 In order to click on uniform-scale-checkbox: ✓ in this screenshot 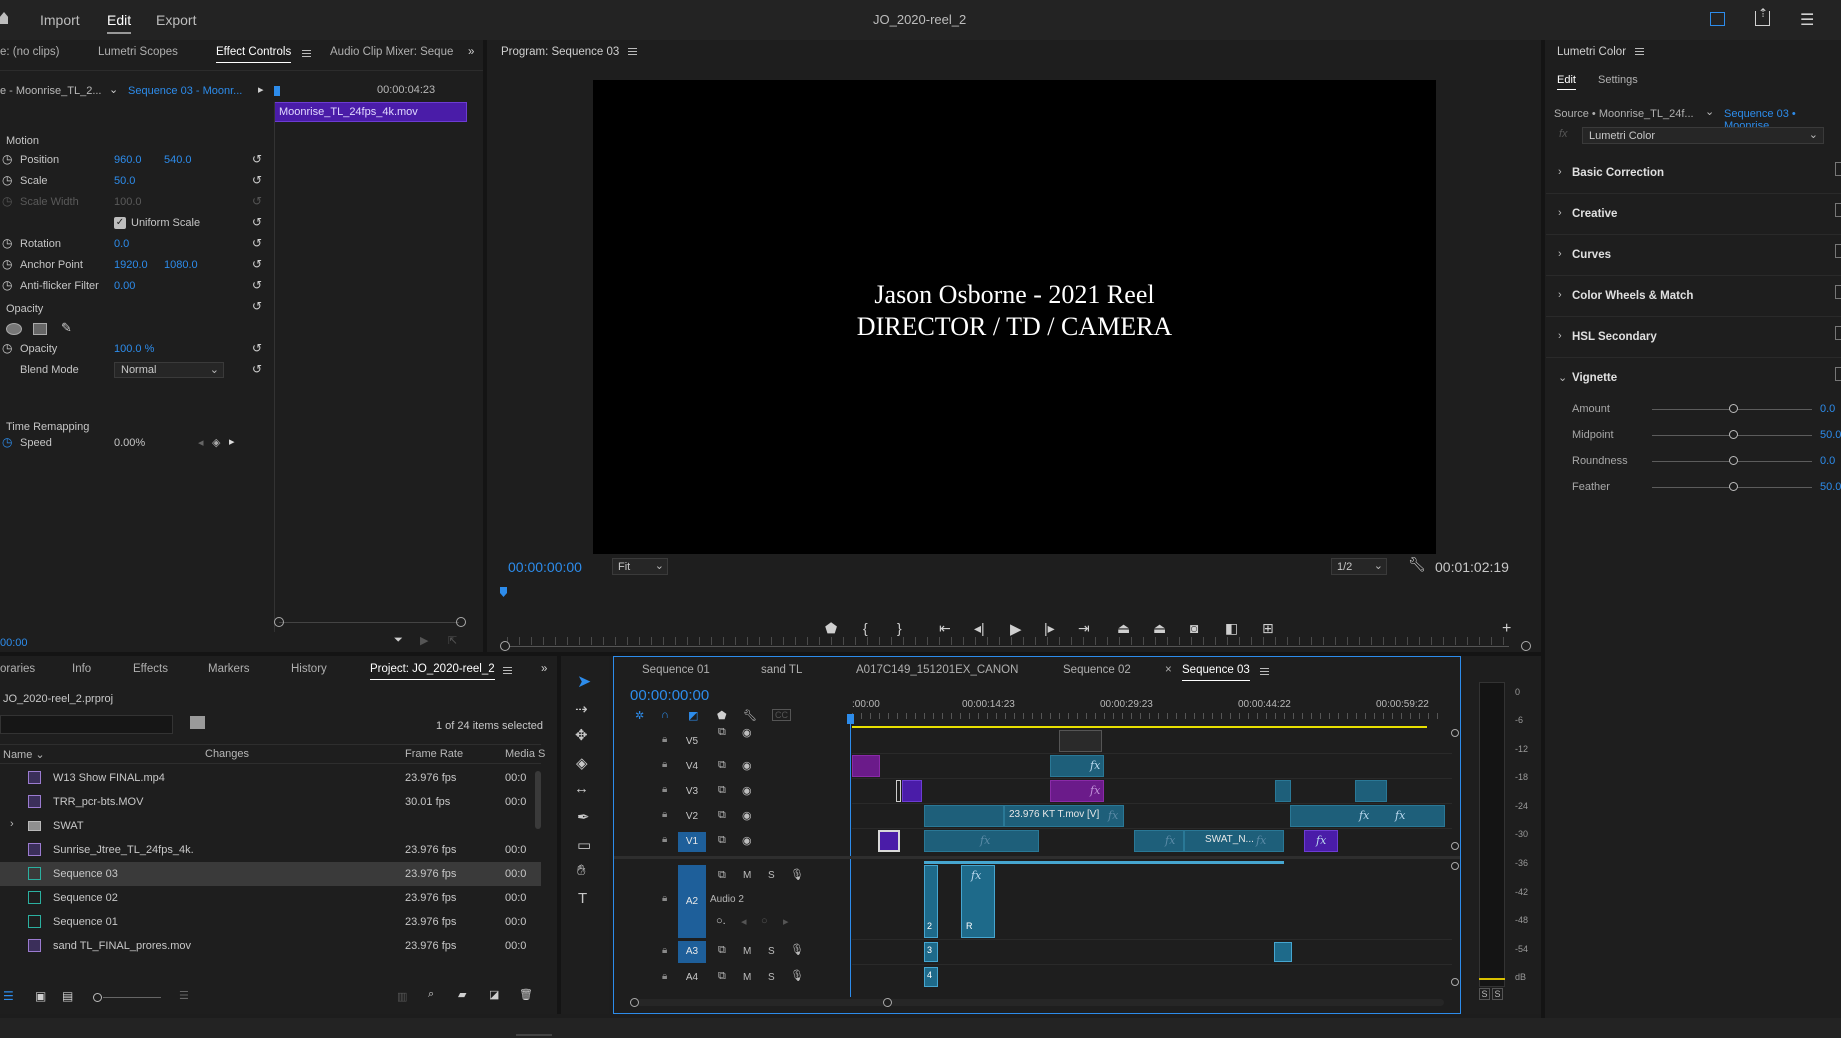, I will do `click(120, 223)`.